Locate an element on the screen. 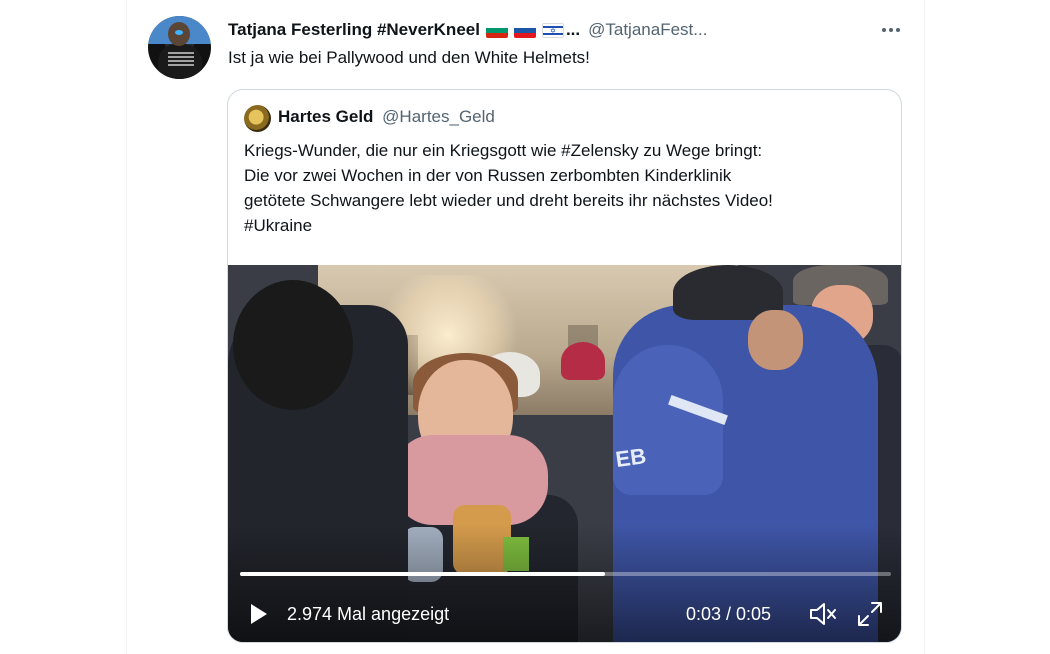 The width and height of the screenshot is (1050, 654). timeline-border-right is located at coordinates (924, 327).